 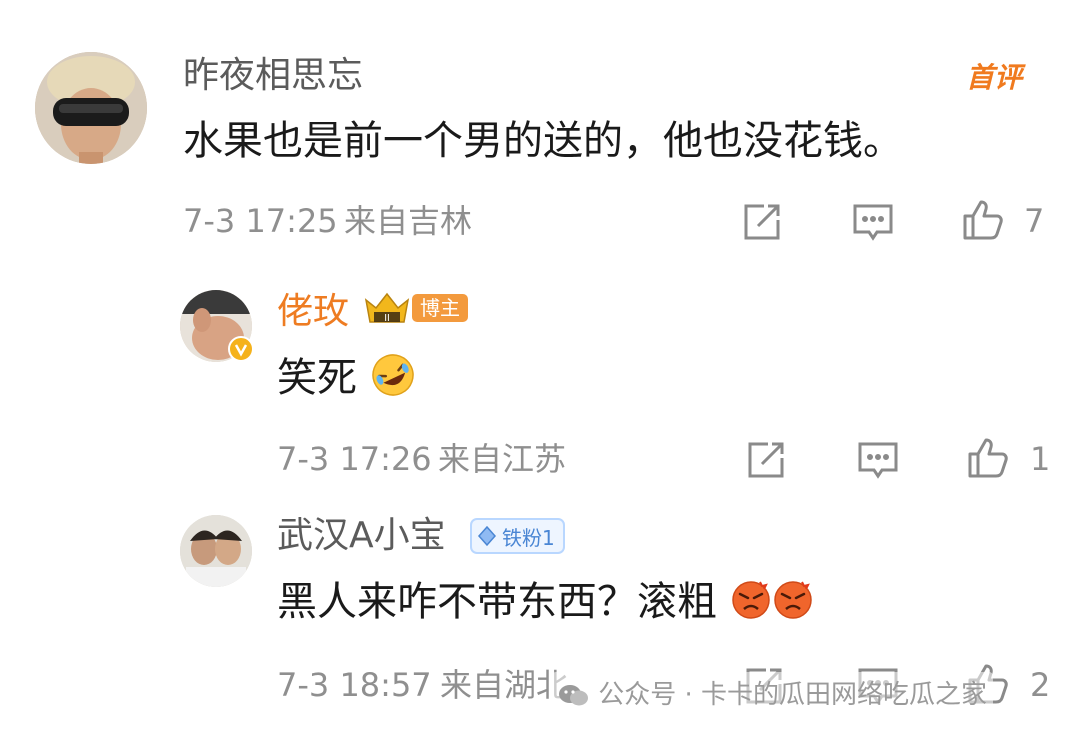 I want to click on like-count: 2, so click(x=1040, y=685).